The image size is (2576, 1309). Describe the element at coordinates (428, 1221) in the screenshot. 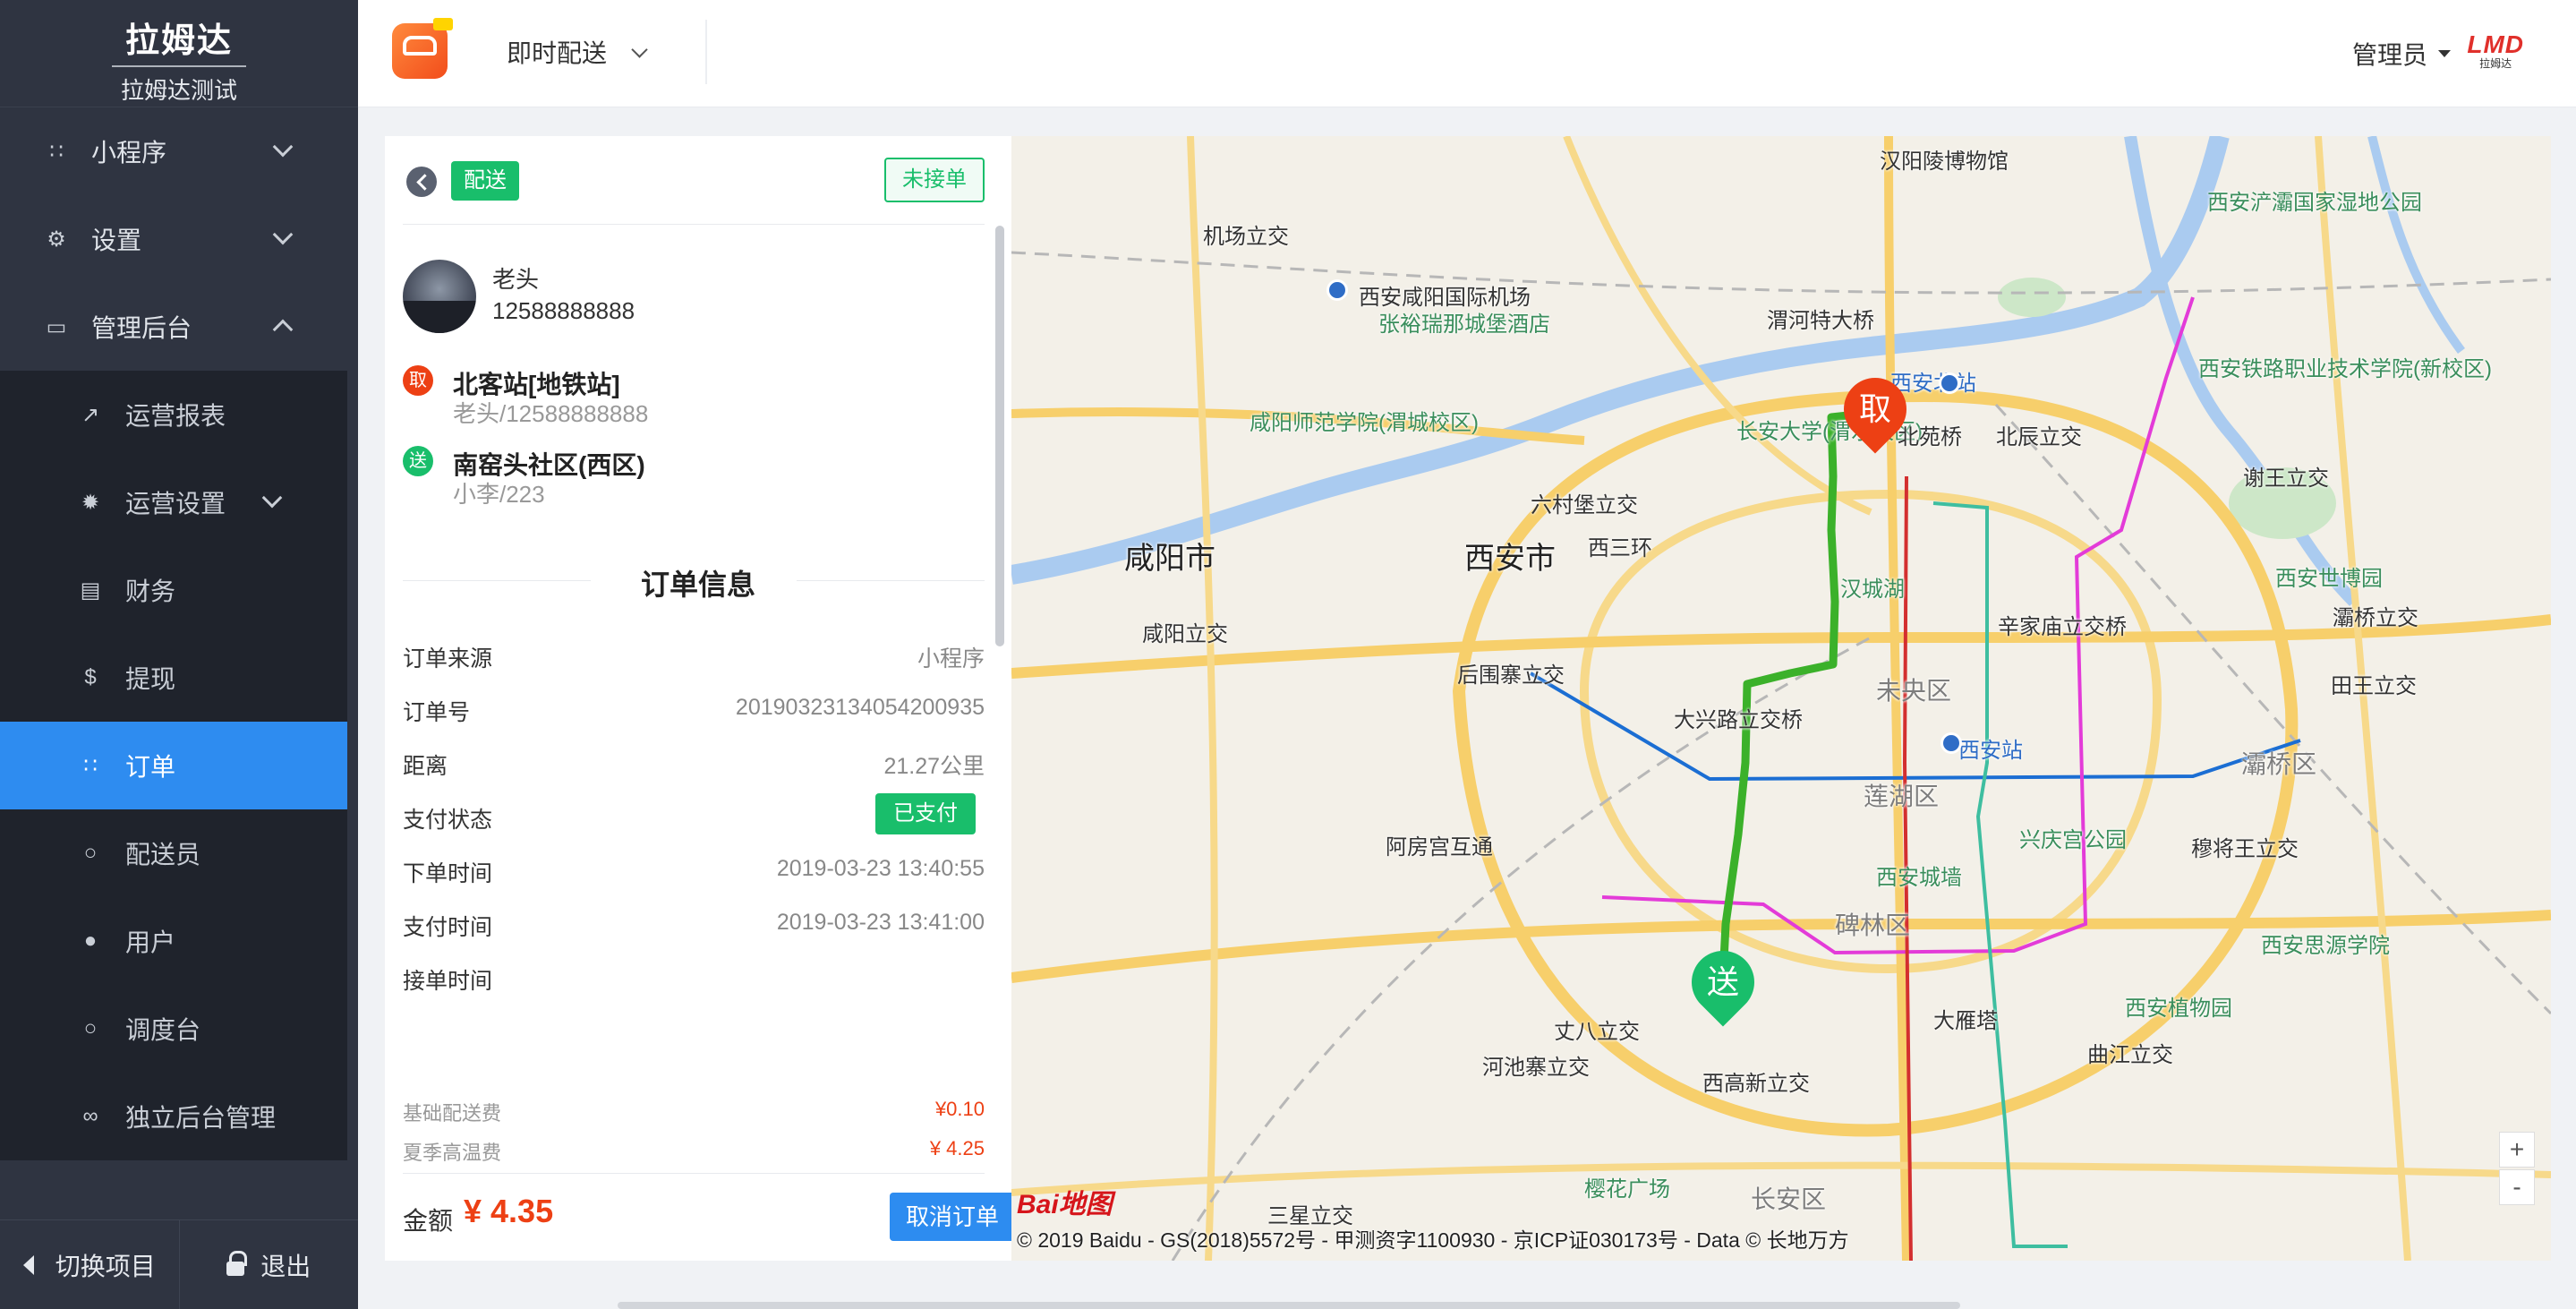

I see `total-label: 金额` at that location.